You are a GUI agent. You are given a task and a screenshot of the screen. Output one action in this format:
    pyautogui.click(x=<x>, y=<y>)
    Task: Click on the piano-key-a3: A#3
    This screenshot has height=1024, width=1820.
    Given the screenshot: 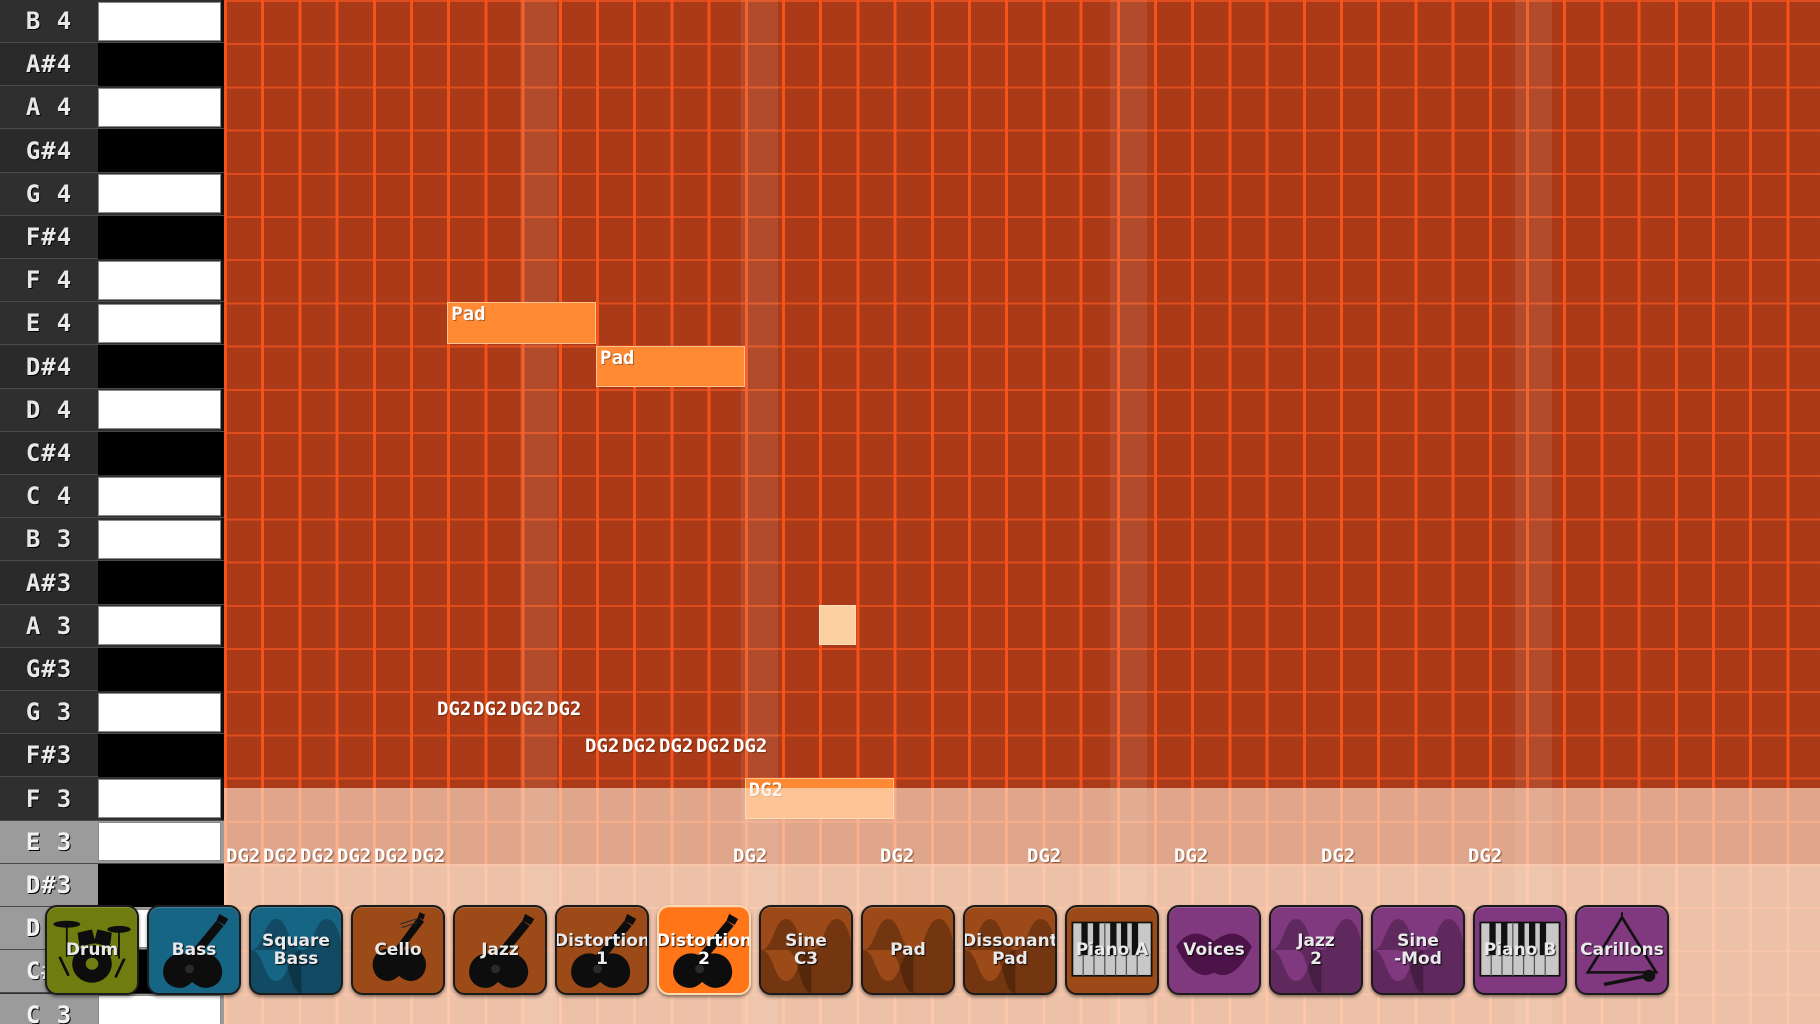 What is the action you would take?
    pyautogui.click(x=112, y=583)
    